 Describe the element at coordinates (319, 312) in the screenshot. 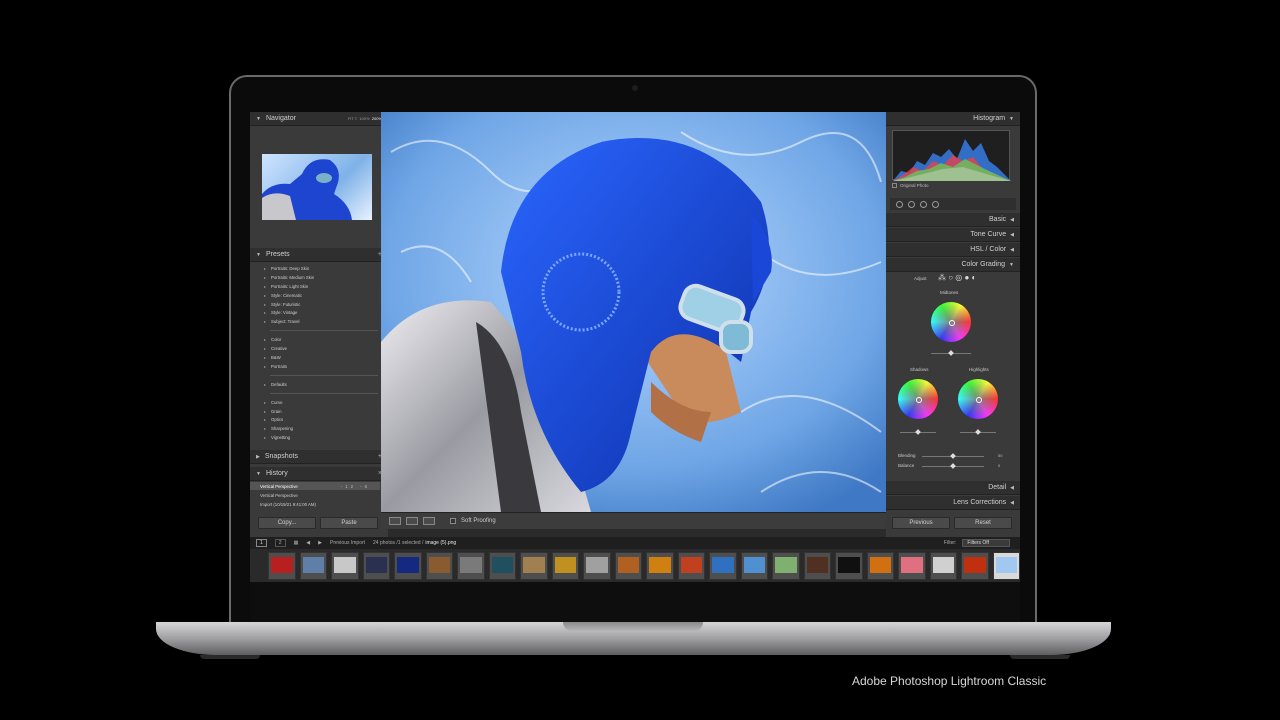

I see `preset-item: Style: Vintage` at that location.